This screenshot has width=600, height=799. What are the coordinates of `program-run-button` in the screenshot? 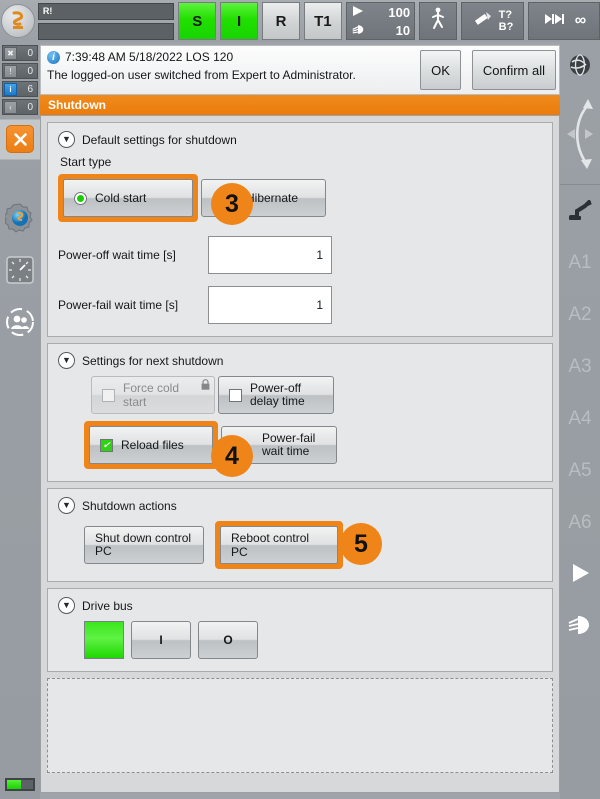 It's located at (580, 575).